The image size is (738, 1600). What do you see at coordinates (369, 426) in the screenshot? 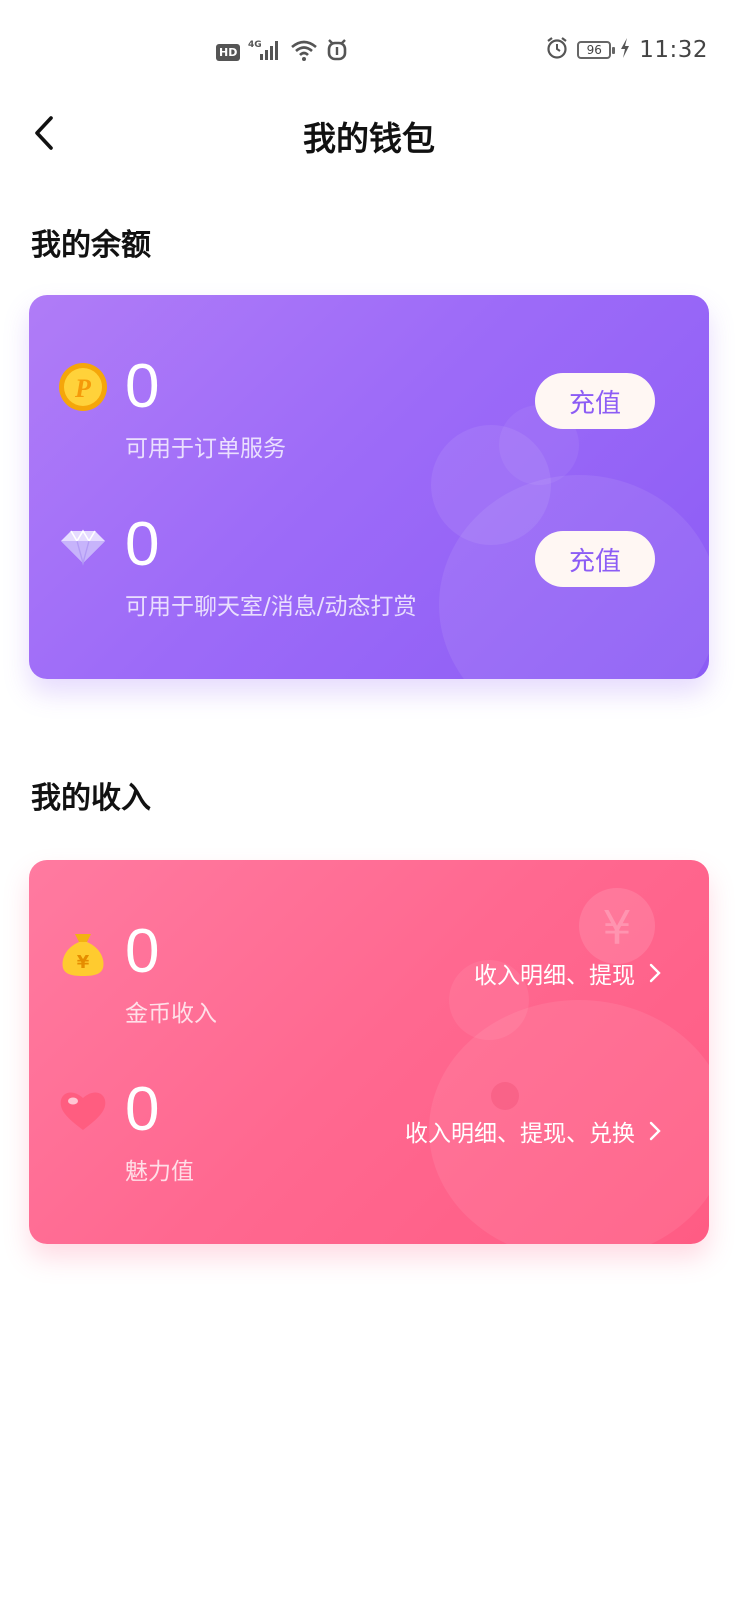
I see `coin-balance-row: P 0 可用于订单服务 充值` at bounding box center [369, 426].